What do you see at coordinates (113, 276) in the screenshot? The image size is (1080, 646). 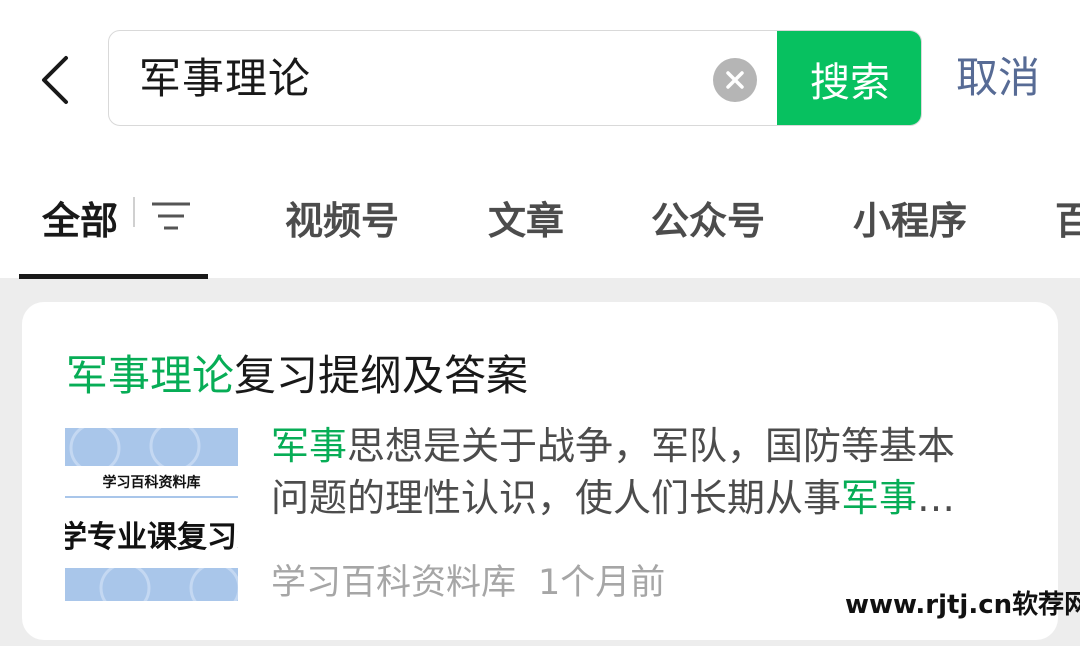 I see `active-tab-indicator` at bounding box center [113, 276].